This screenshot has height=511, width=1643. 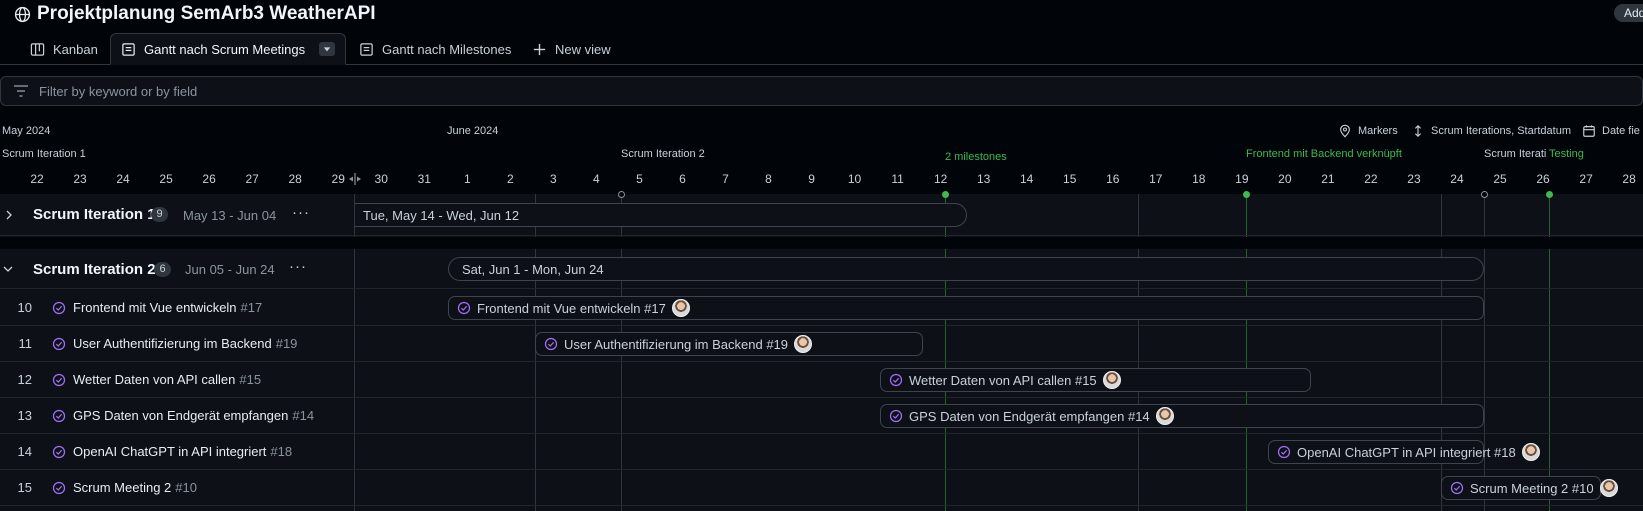 What do you see at coordinates (447, 49) in the screenshot?
I see `tab-label: Gantt nach Milestones` at bounding box center [447, 49].